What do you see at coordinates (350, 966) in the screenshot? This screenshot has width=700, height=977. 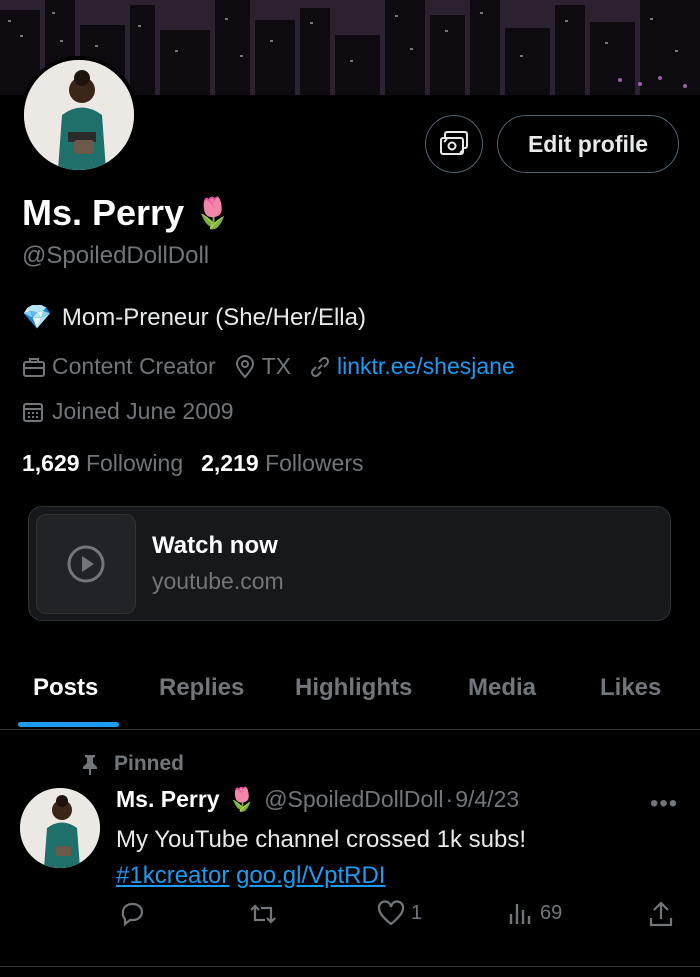 I see `divider` at bounding box center [350, 966].